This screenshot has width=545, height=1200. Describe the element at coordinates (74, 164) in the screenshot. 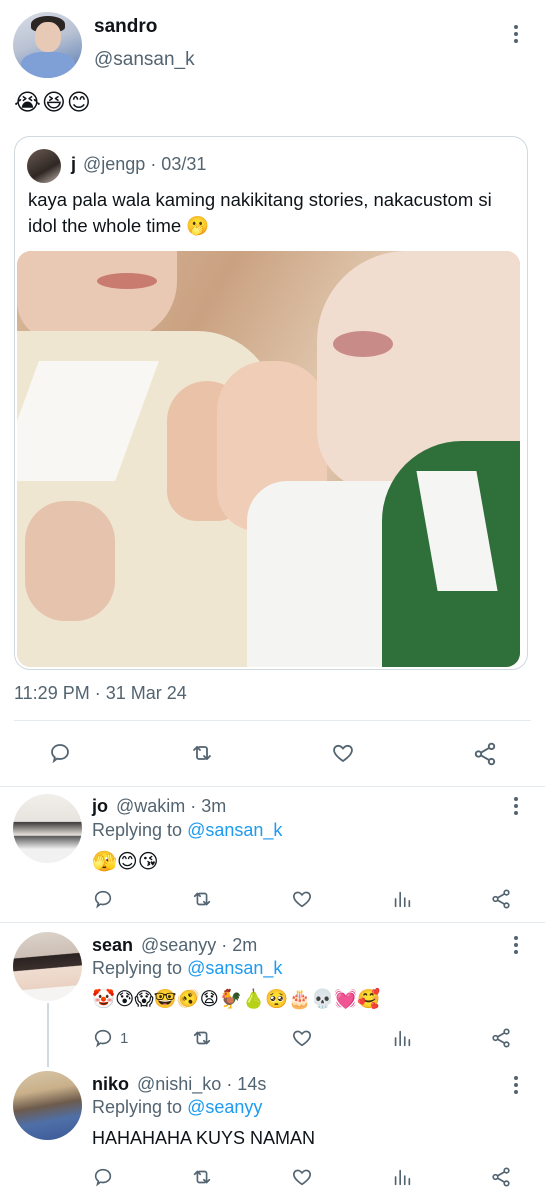

I see `quote-author-name: j` at that location.